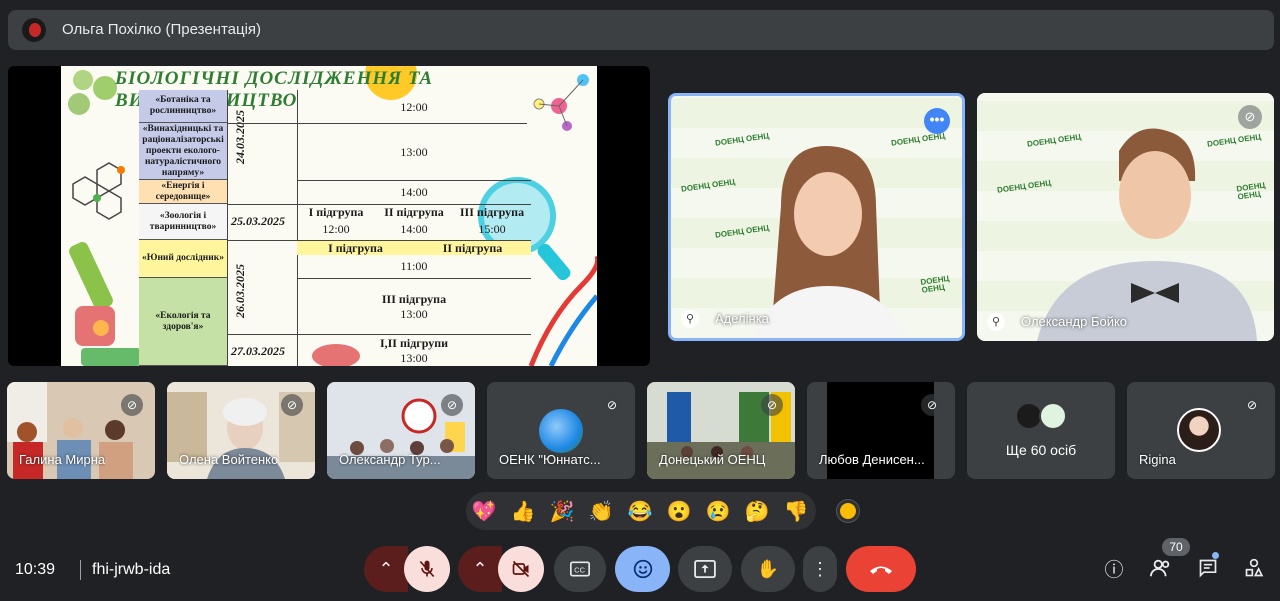  What do you see at coordinates (1215, 555) in the screenshot?
I see `chat-notification-dot` at bounding box center [1215, 555].